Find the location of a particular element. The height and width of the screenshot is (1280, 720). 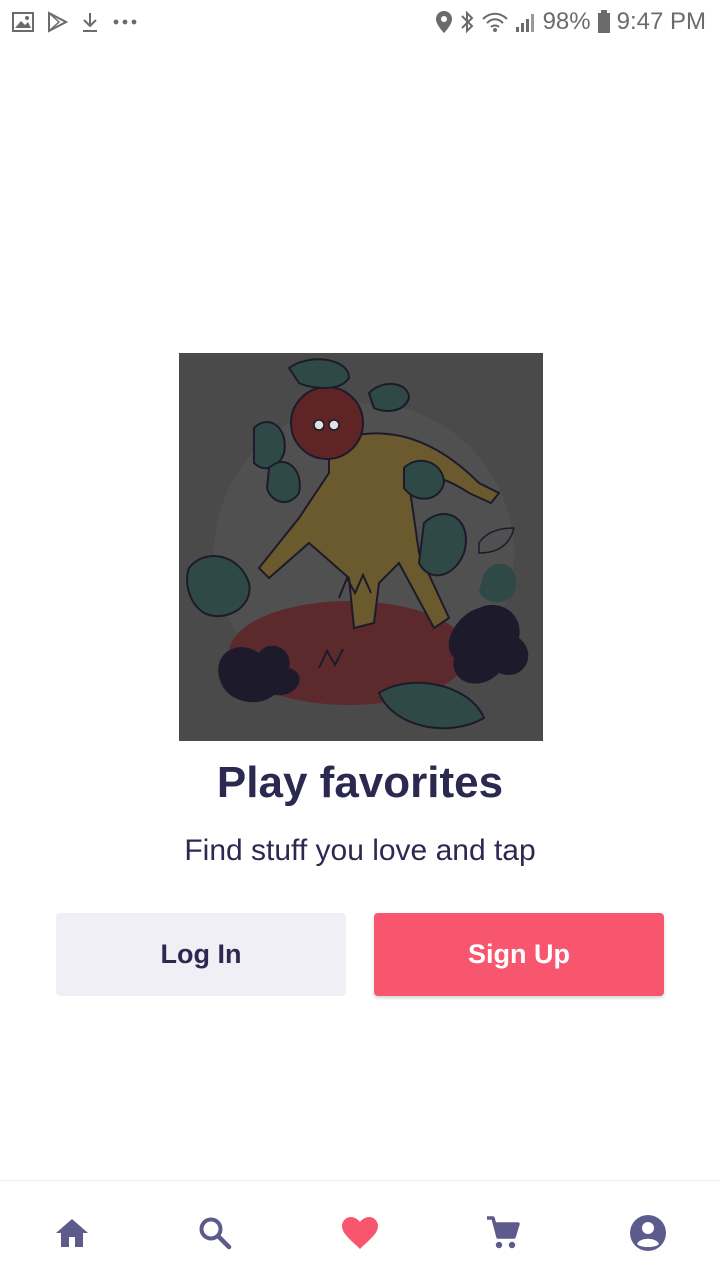

account-icon is located at coordinates (648, 1233).